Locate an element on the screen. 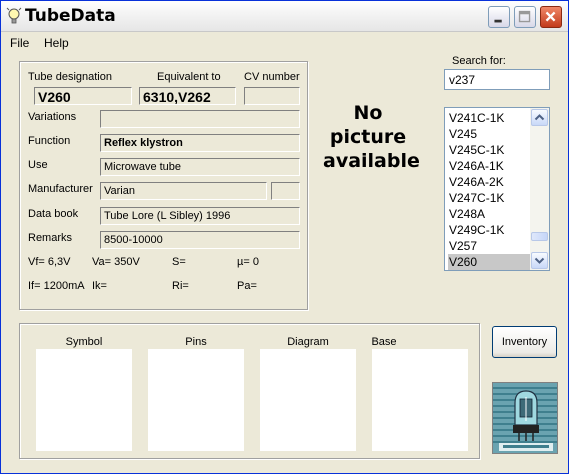 The height and width of the screenshot is (474, 569). tube-list-item: V245 is located at coordinates (489, 134).